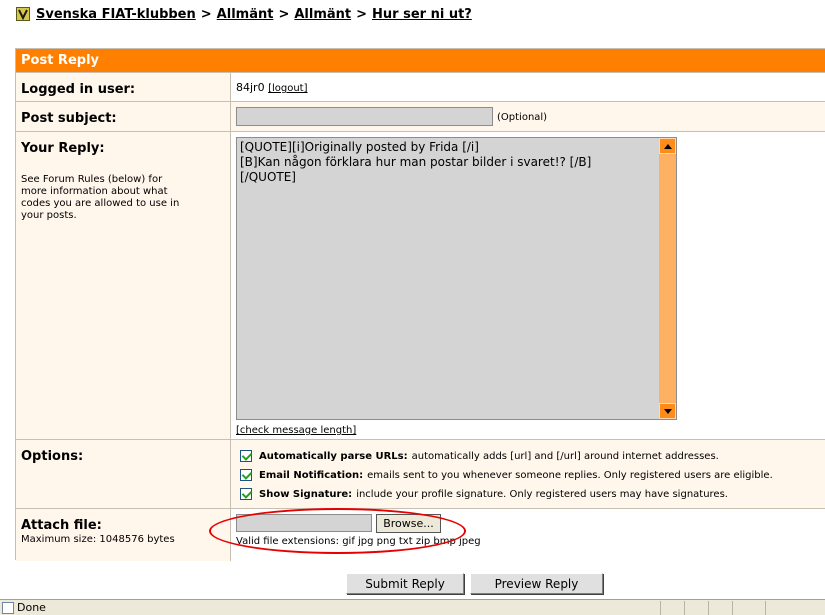  Describe the element at coordinates (422, 14) in the screenshot. I see `breadcrumb-link-topic: Hur ser ni ut?` at that location.